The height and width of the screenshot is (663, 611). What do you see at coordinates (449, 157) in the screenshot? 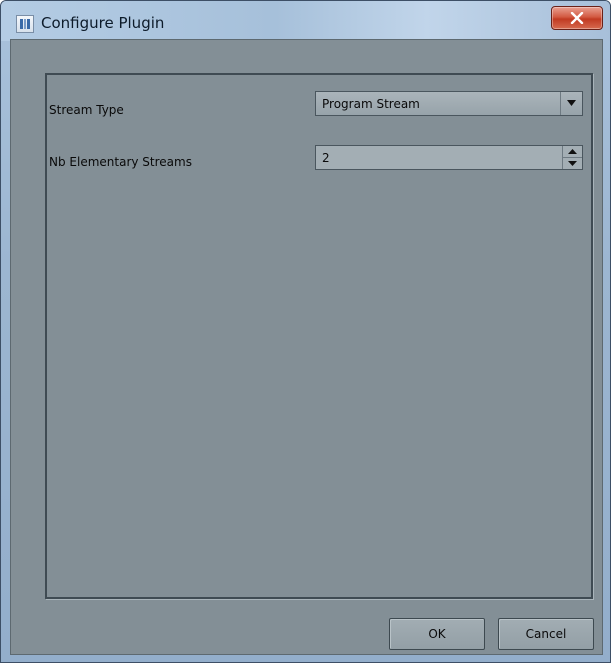
I see `nb-elementary-streams-spinbox: 2` at bounding box center [449, 157].